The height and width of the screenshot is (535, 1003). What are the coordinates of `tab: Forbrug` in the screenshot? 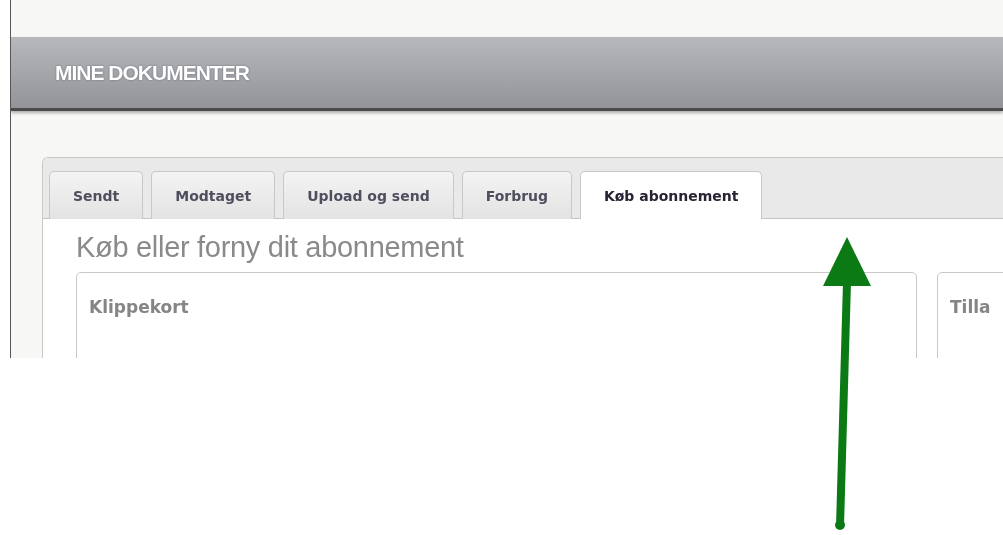 It's located at (517, 195).